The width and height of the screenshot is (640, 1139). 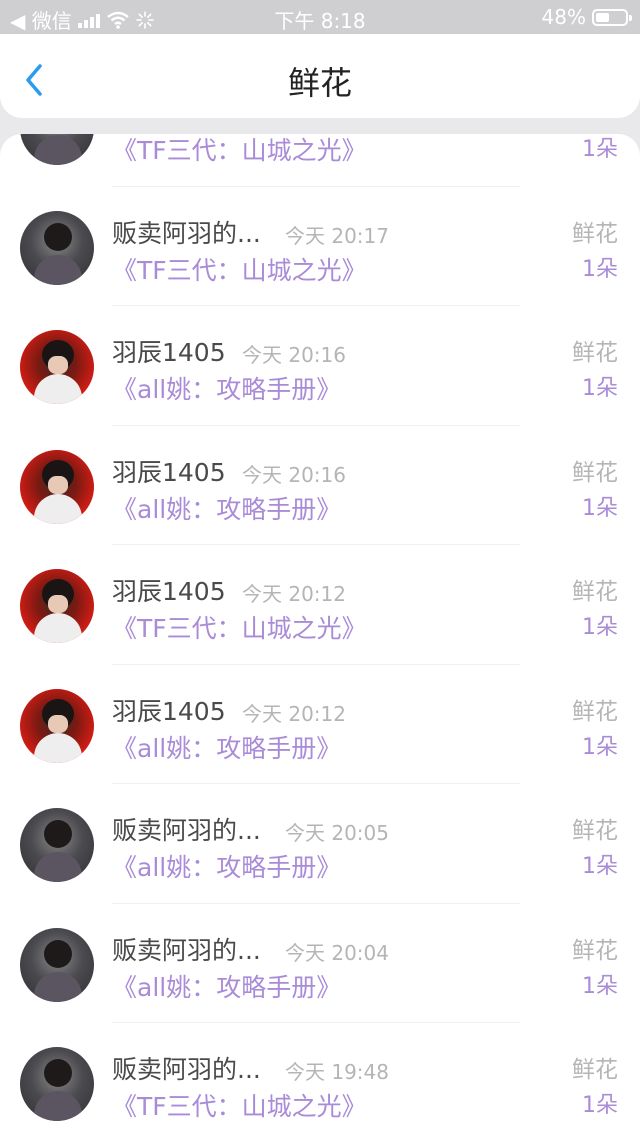 I want to click on status-right: 48%, so click(x=586, y=17).